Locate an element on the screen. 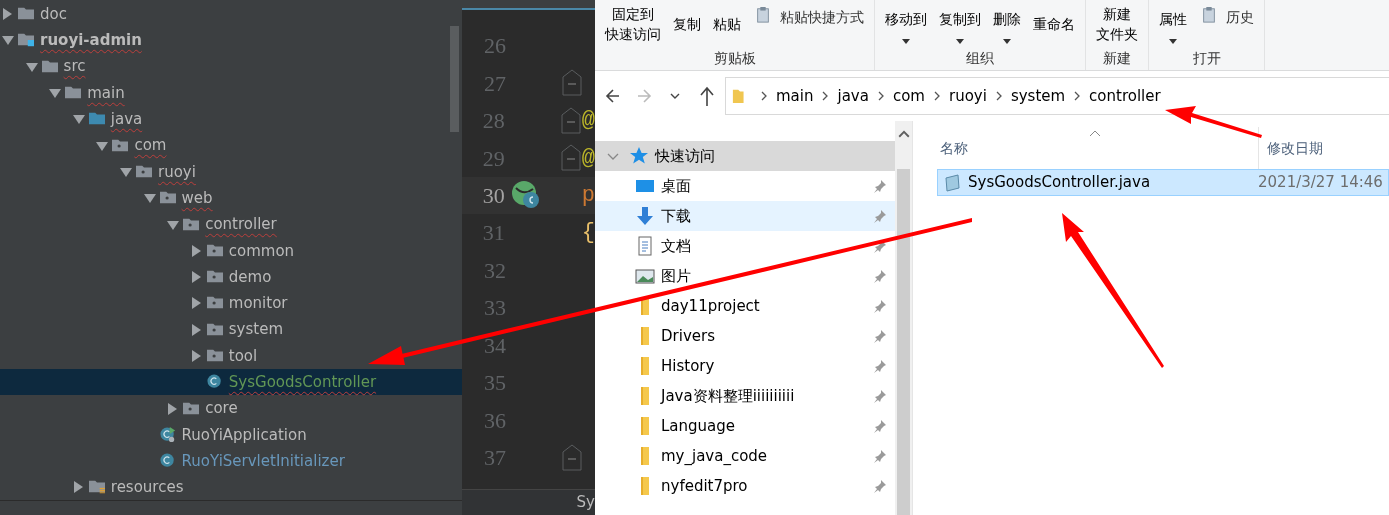 The image size is (1389, 515). ribbon-button: 重命名 is located at coordinates (1054, 24).